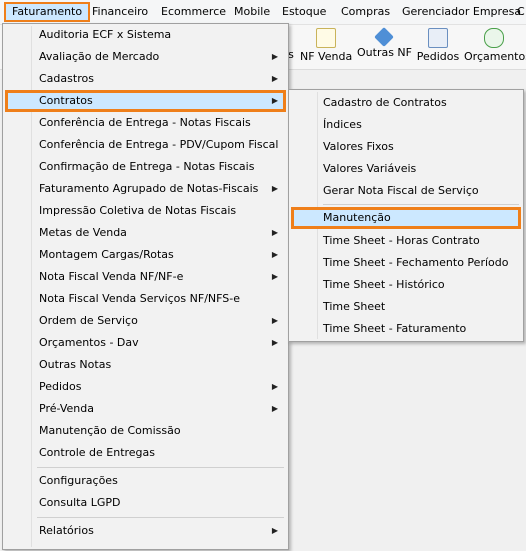 The height and width of the screenshot is (551, 526). What do you see at coordinates (145, 453) in the screenshot?
I see `menu-item-controle-entregas: Controle de Entregas` at bounding box center [145, 453].